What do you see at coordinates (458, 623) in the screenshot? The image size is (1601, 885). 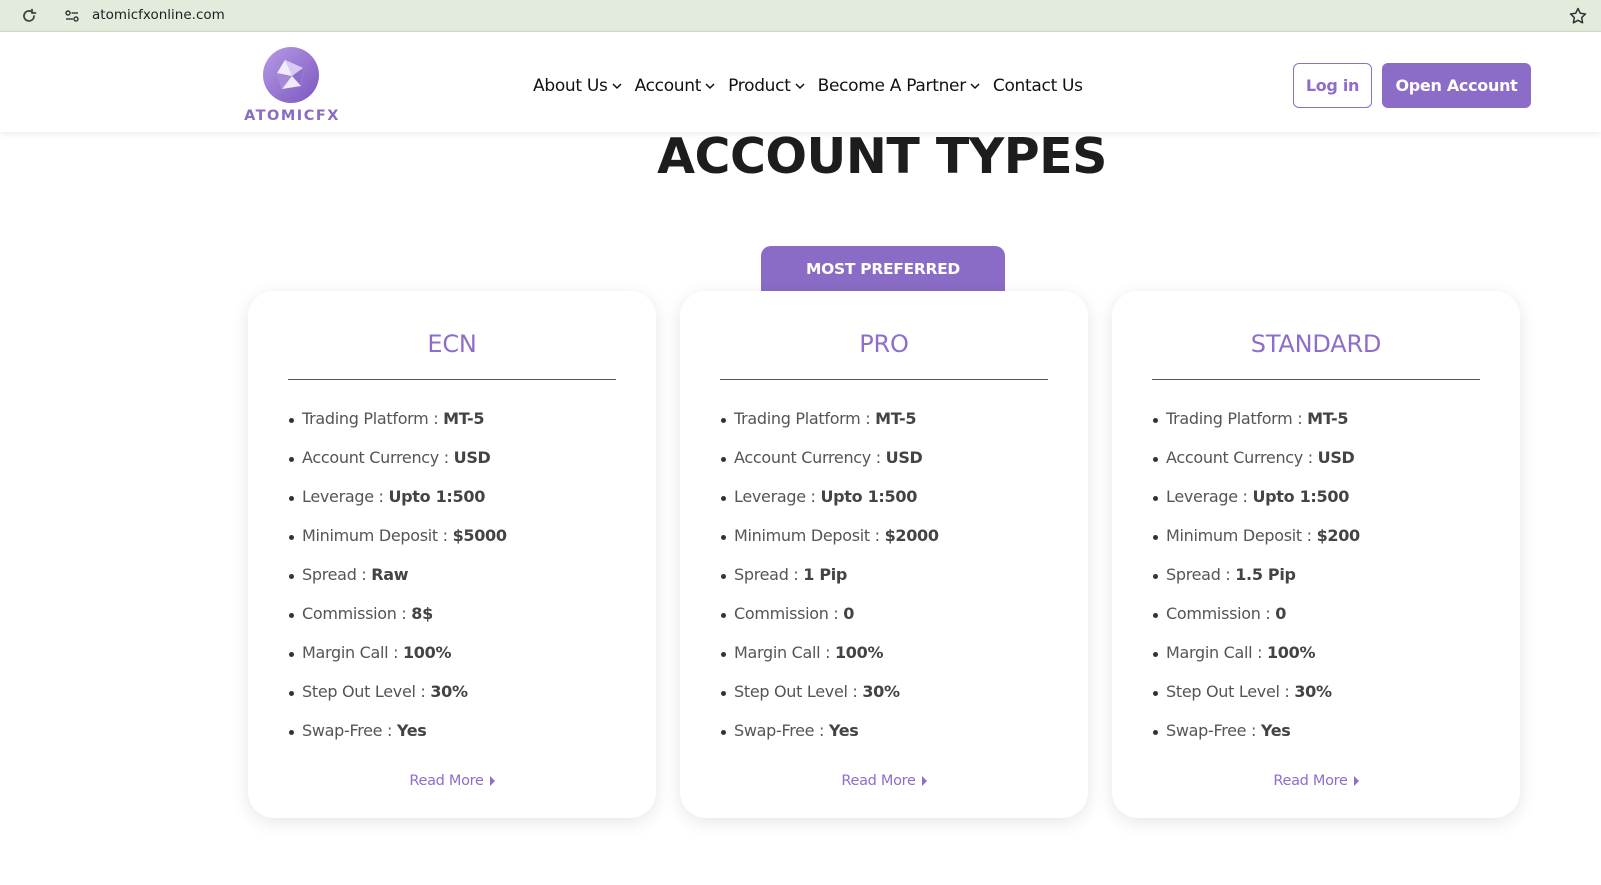 I see `feature-item: Commission : 8$` at bounding box center [458, 623].